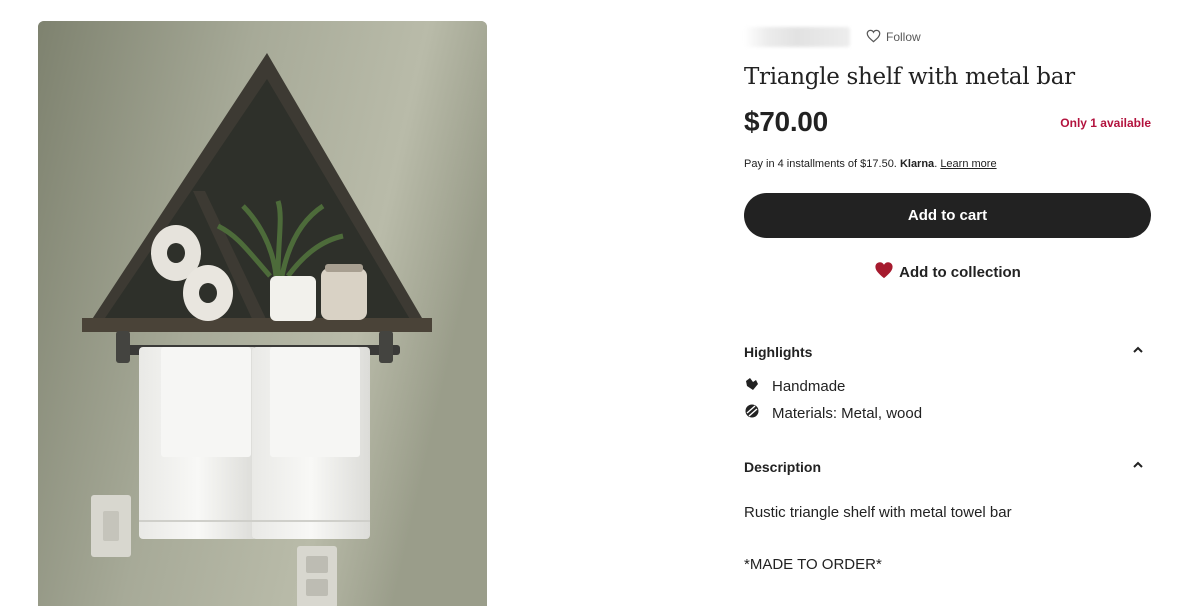 Image resolution: width=1200 pixels, height=606 pixels. What do you see at coordinates (947, 467) in the screenshot?
I see `description-toggle: Description` at bounding box center [947, 467].